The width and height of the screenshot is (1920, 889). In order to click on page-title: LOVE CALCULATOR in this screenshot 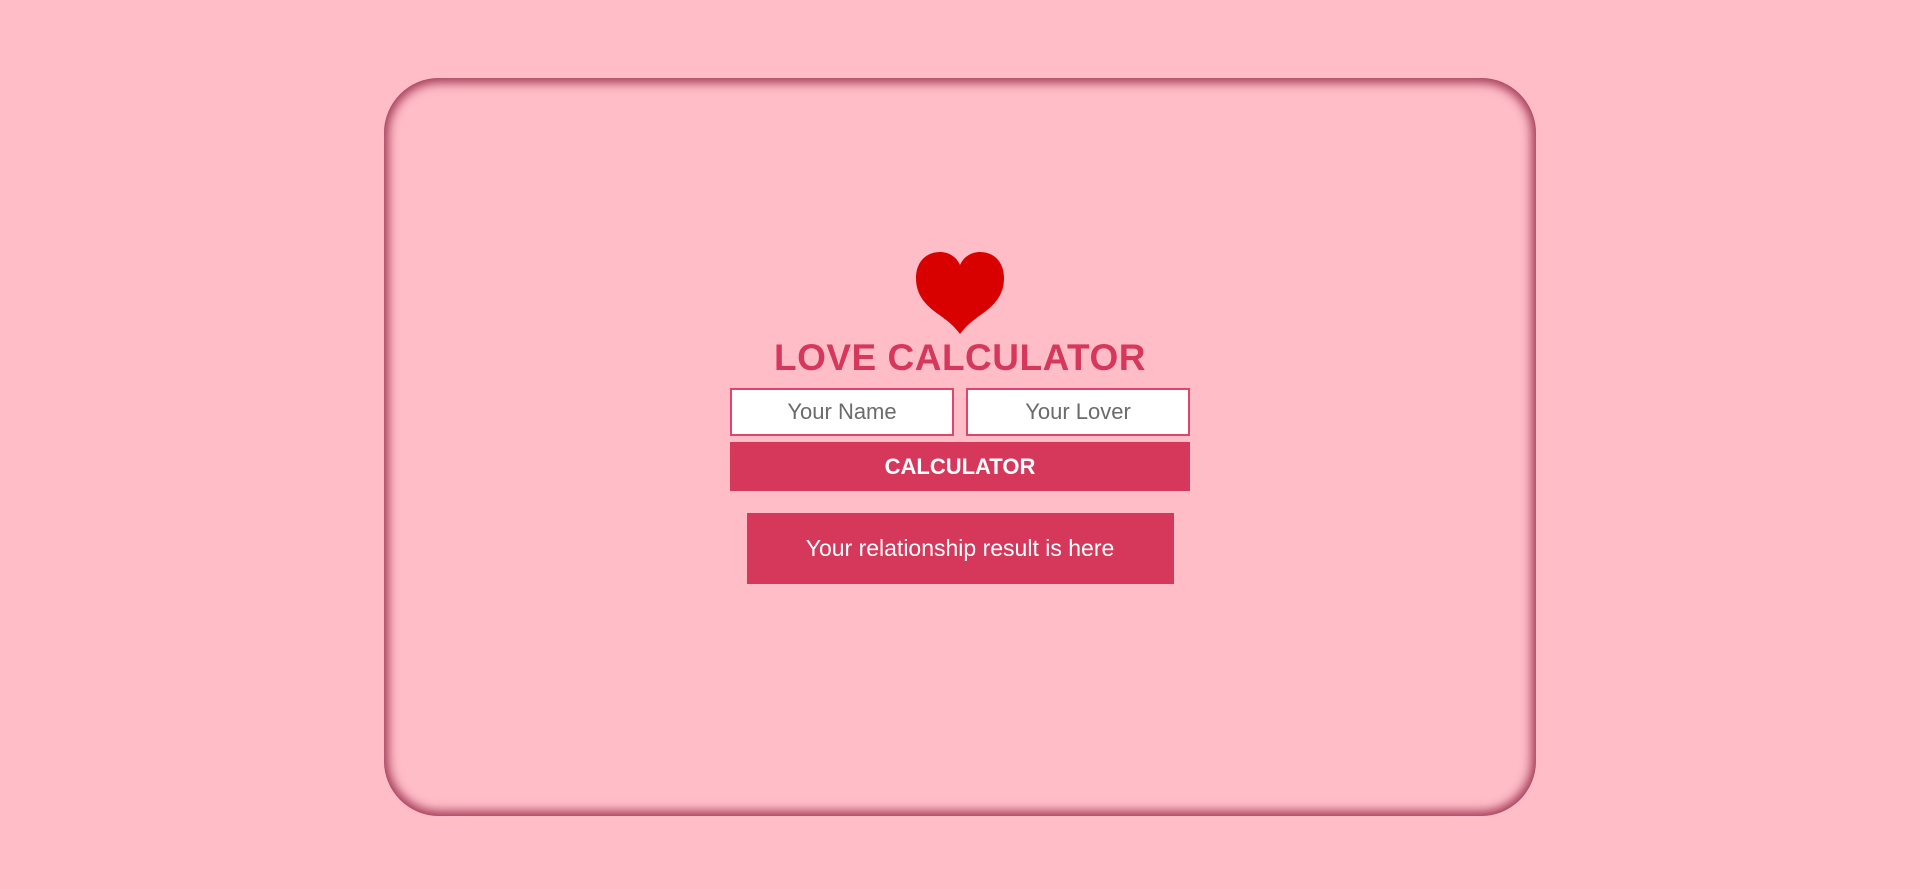, I will do `click(959, 357)`.